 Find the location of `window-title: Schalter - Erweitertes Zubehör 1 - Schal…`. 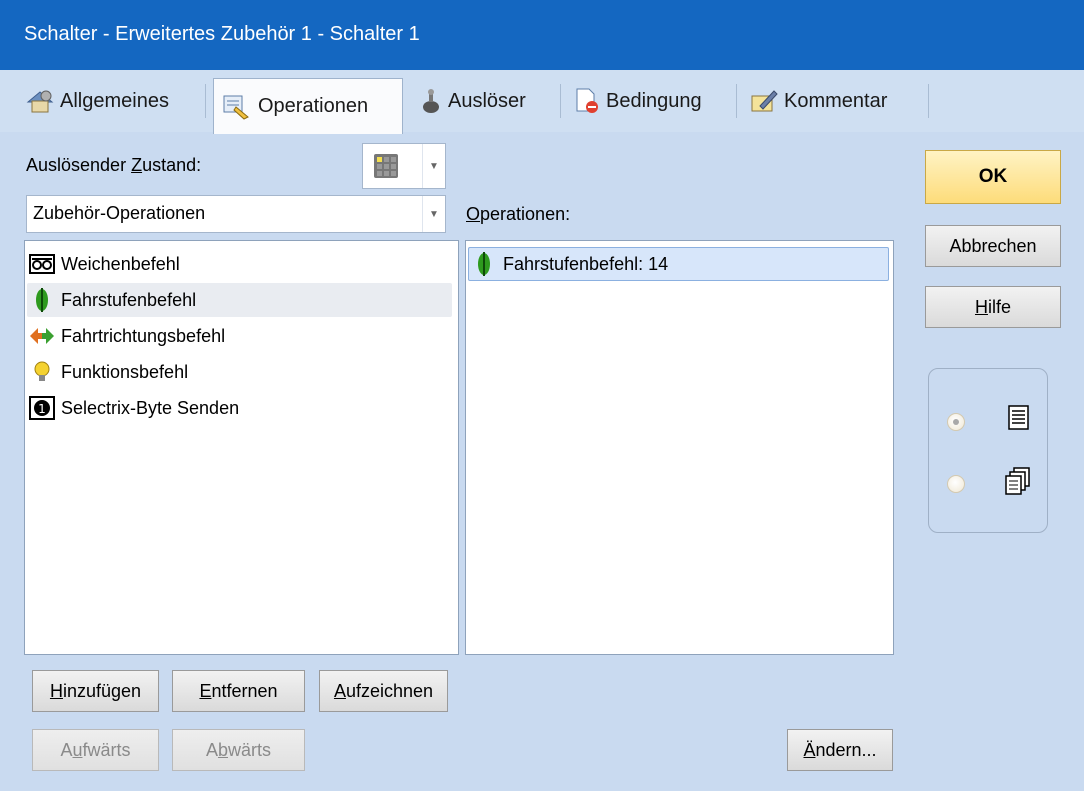

window-title: Schalter - Erweitertes Zubehör 1 - Schal… is located at coordinates (222, 34).